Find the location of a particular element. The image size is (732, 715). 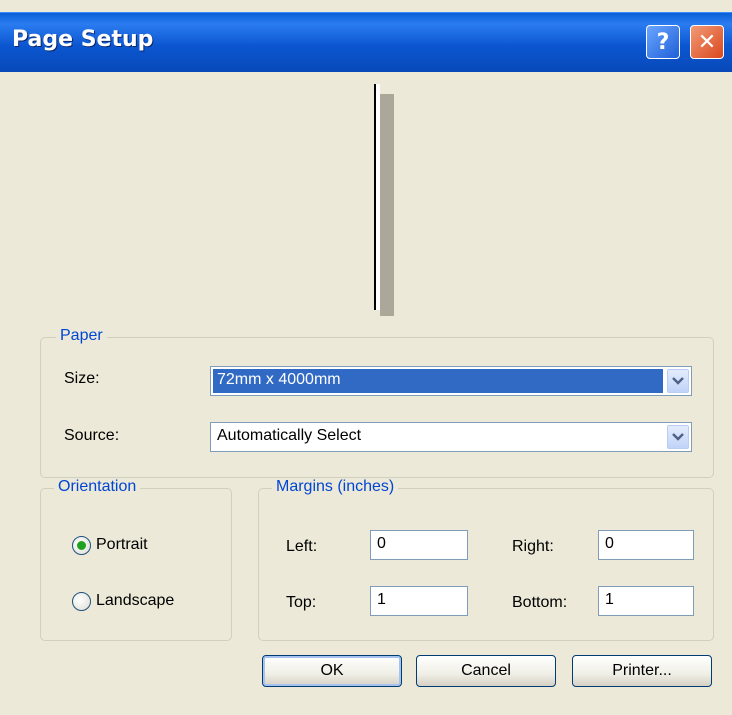

margin-top-label: Top: is located at coordinates (301, 602).